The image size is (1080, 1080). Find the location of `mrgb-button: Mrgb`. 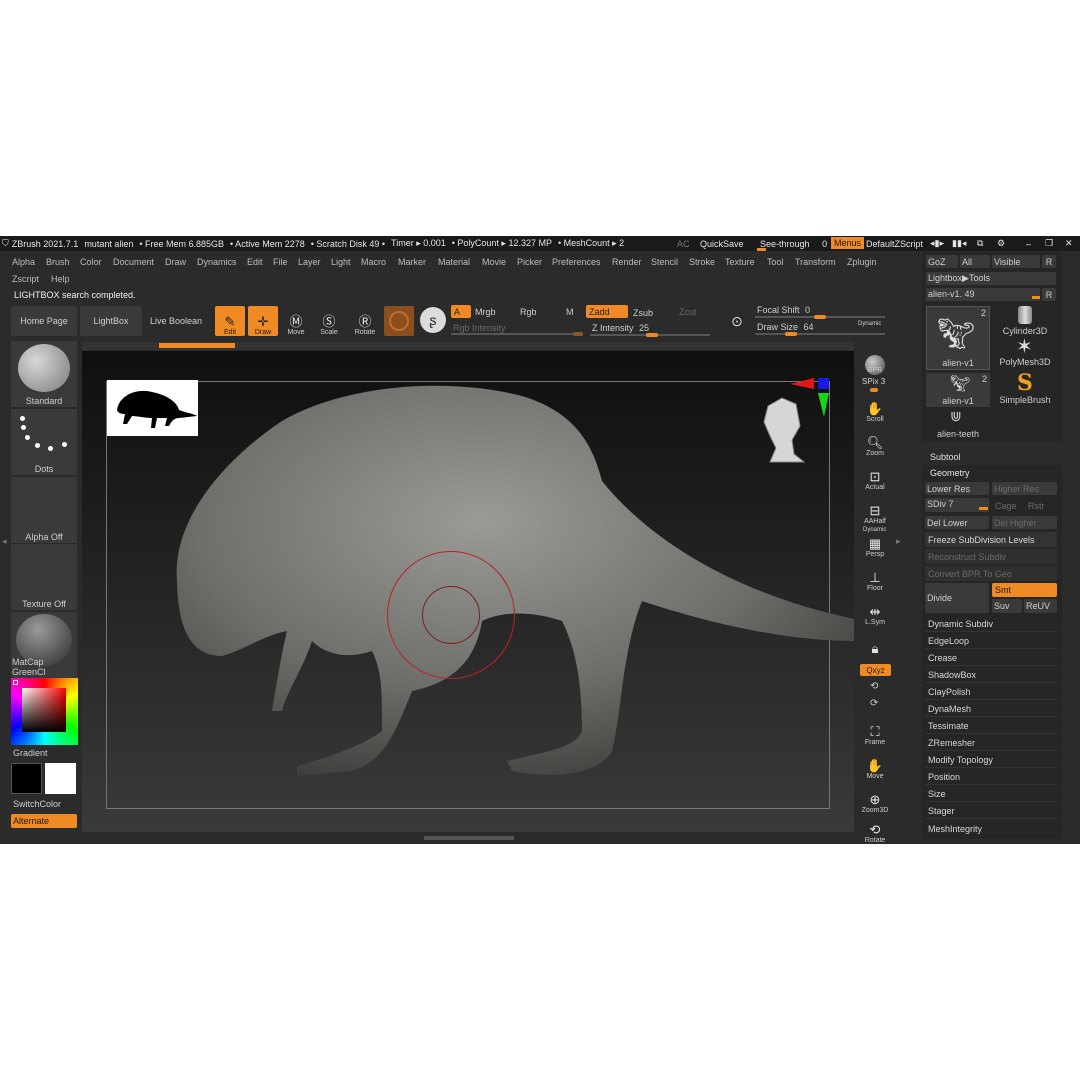

mrgb-button: Mrgb is located at coordinates (485, 312).